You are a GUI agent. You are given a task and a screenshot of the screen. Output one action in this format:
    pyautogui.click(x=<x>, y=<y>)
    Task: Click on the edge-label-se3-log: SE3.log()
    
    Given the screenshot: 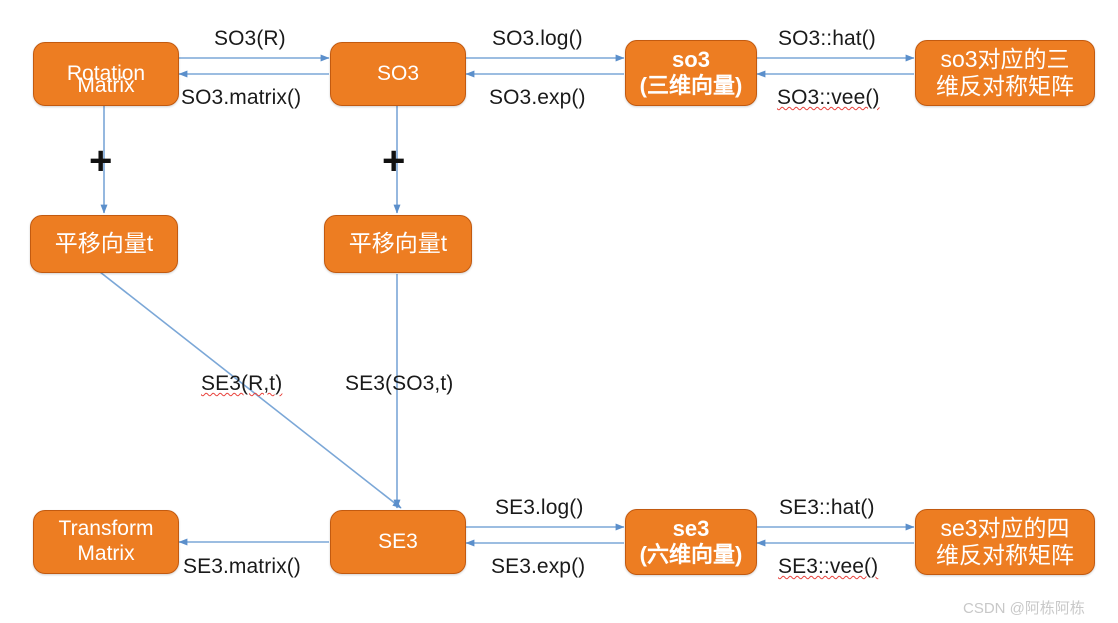 What is the action you would take?
    pyautogui.click(x=539, y=507)
    